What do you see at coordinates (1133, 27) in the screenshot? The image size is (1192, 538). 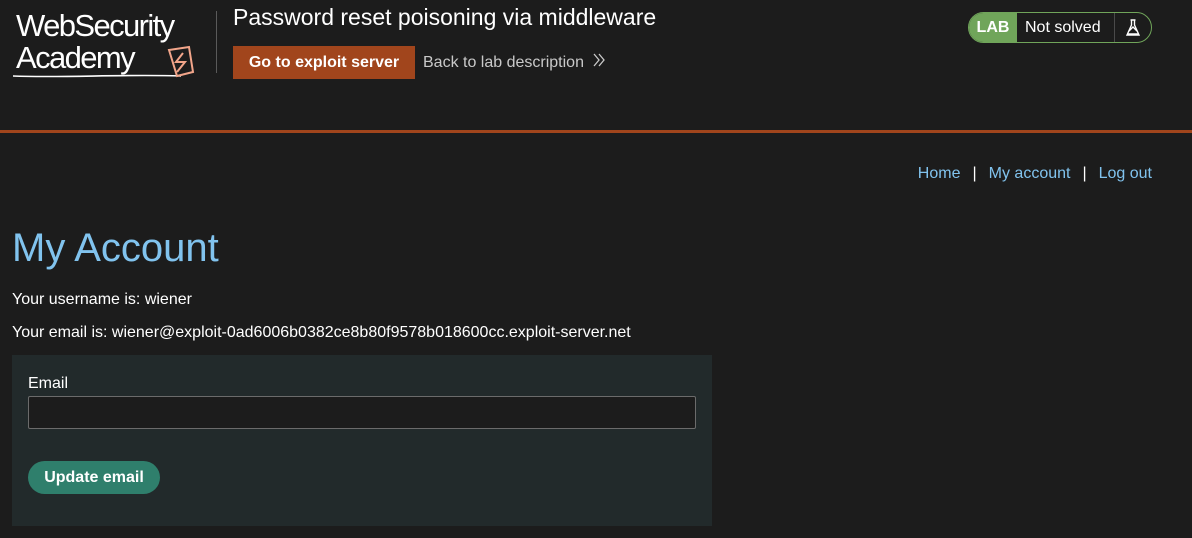 I see `flask-icon` at bounding box center [1133, 27].